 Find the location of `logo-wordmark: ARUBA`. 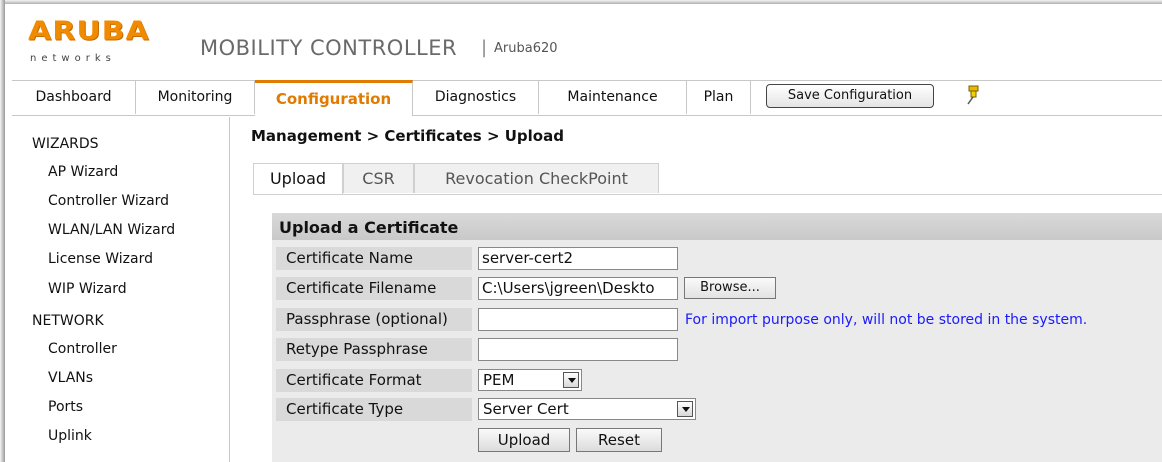

logo-wordmark: ARUBA is located at coordinates (89, 31).